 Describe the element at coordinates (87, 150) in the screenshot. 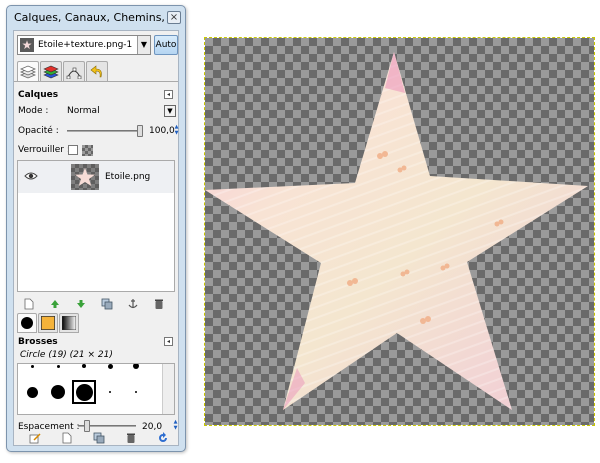

I see `alpha-checker-icon` at that location.